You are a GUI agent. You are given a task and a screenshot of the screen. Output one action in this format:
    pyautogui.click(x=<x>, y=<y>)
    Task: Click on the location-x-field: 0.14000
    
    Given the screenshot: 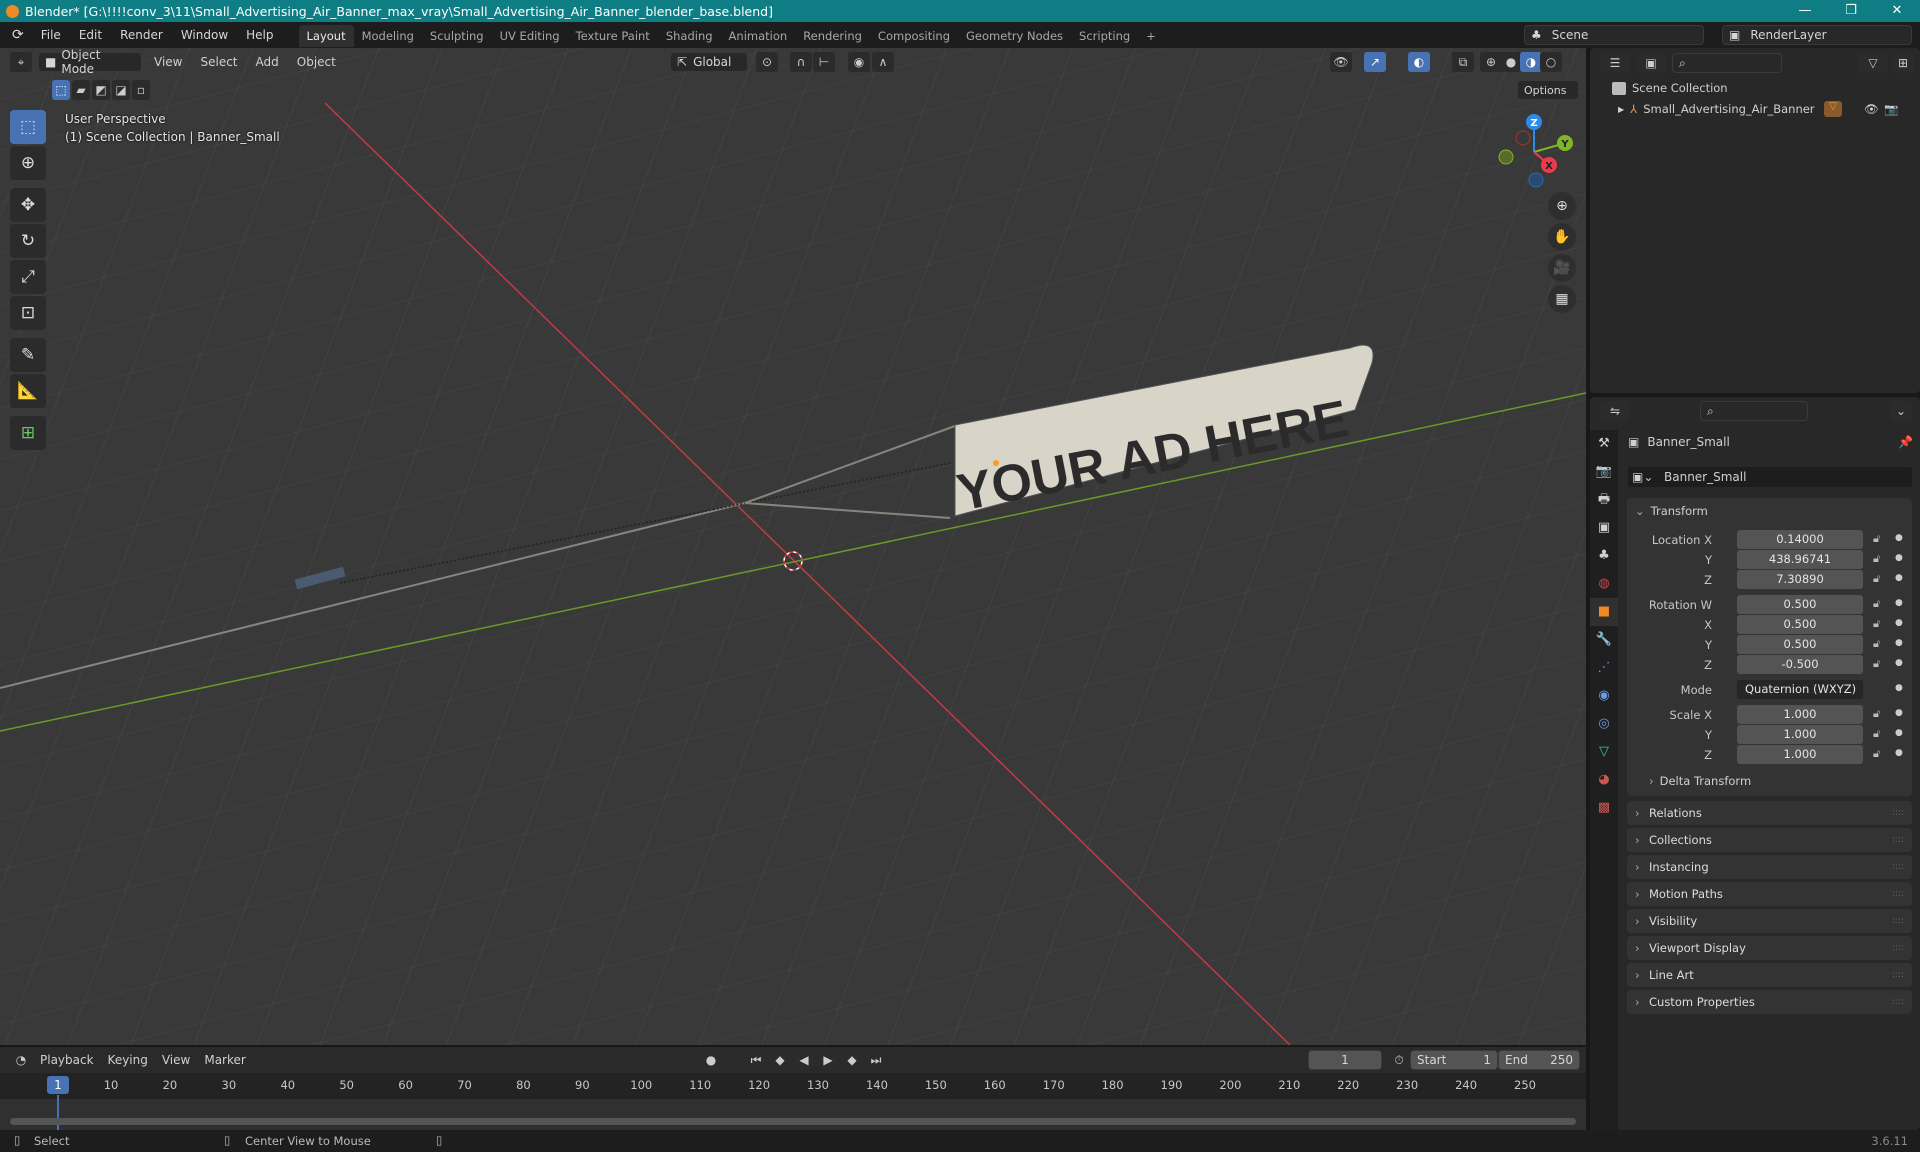 What is the action you would take?
    pyautogui.click(x=1800, y=539)
    